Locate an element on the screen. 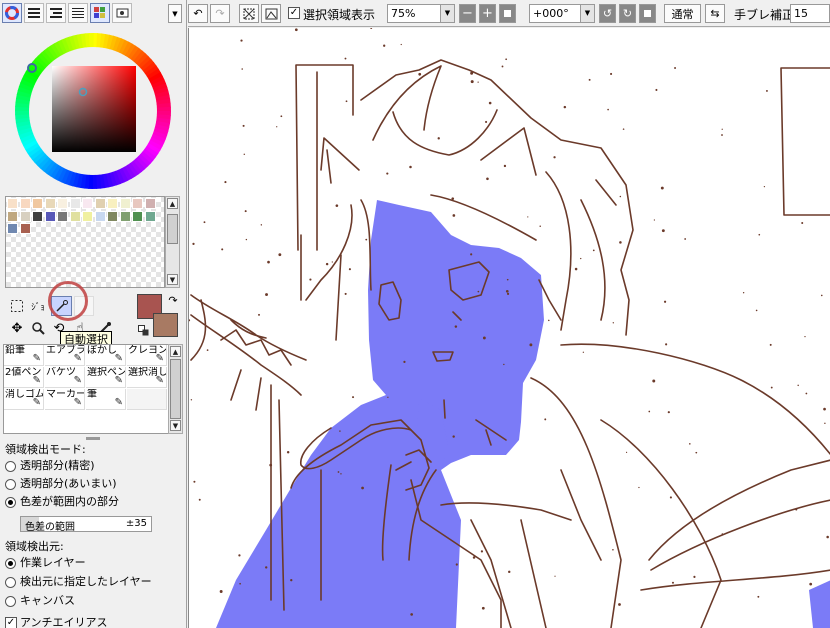 The width and height of the screenshot is (830, 628). brush-slot-3: ぼかし ✎ is located at coordinates (106, 355).